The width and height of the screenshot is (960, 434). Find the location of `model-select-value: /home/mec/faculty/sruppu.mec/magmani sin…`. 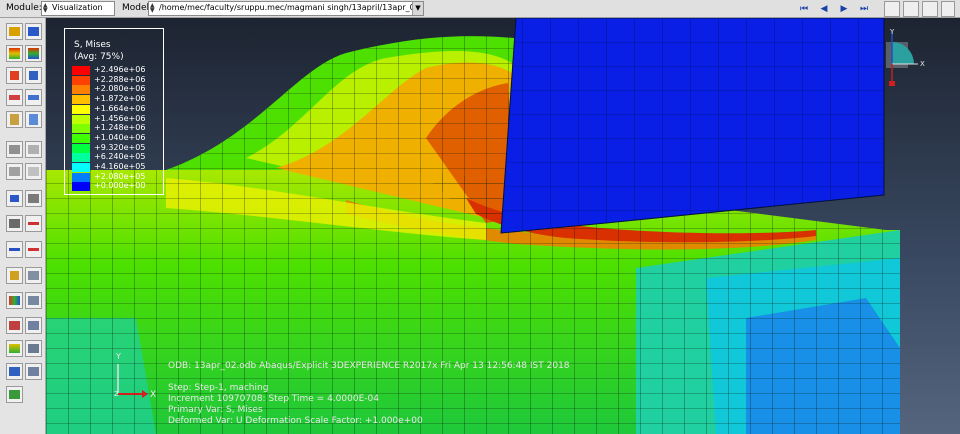

model-select-value: /home/mec/faculty/sruppu.mec/magmani sin… is located at coordinates (291, 7).